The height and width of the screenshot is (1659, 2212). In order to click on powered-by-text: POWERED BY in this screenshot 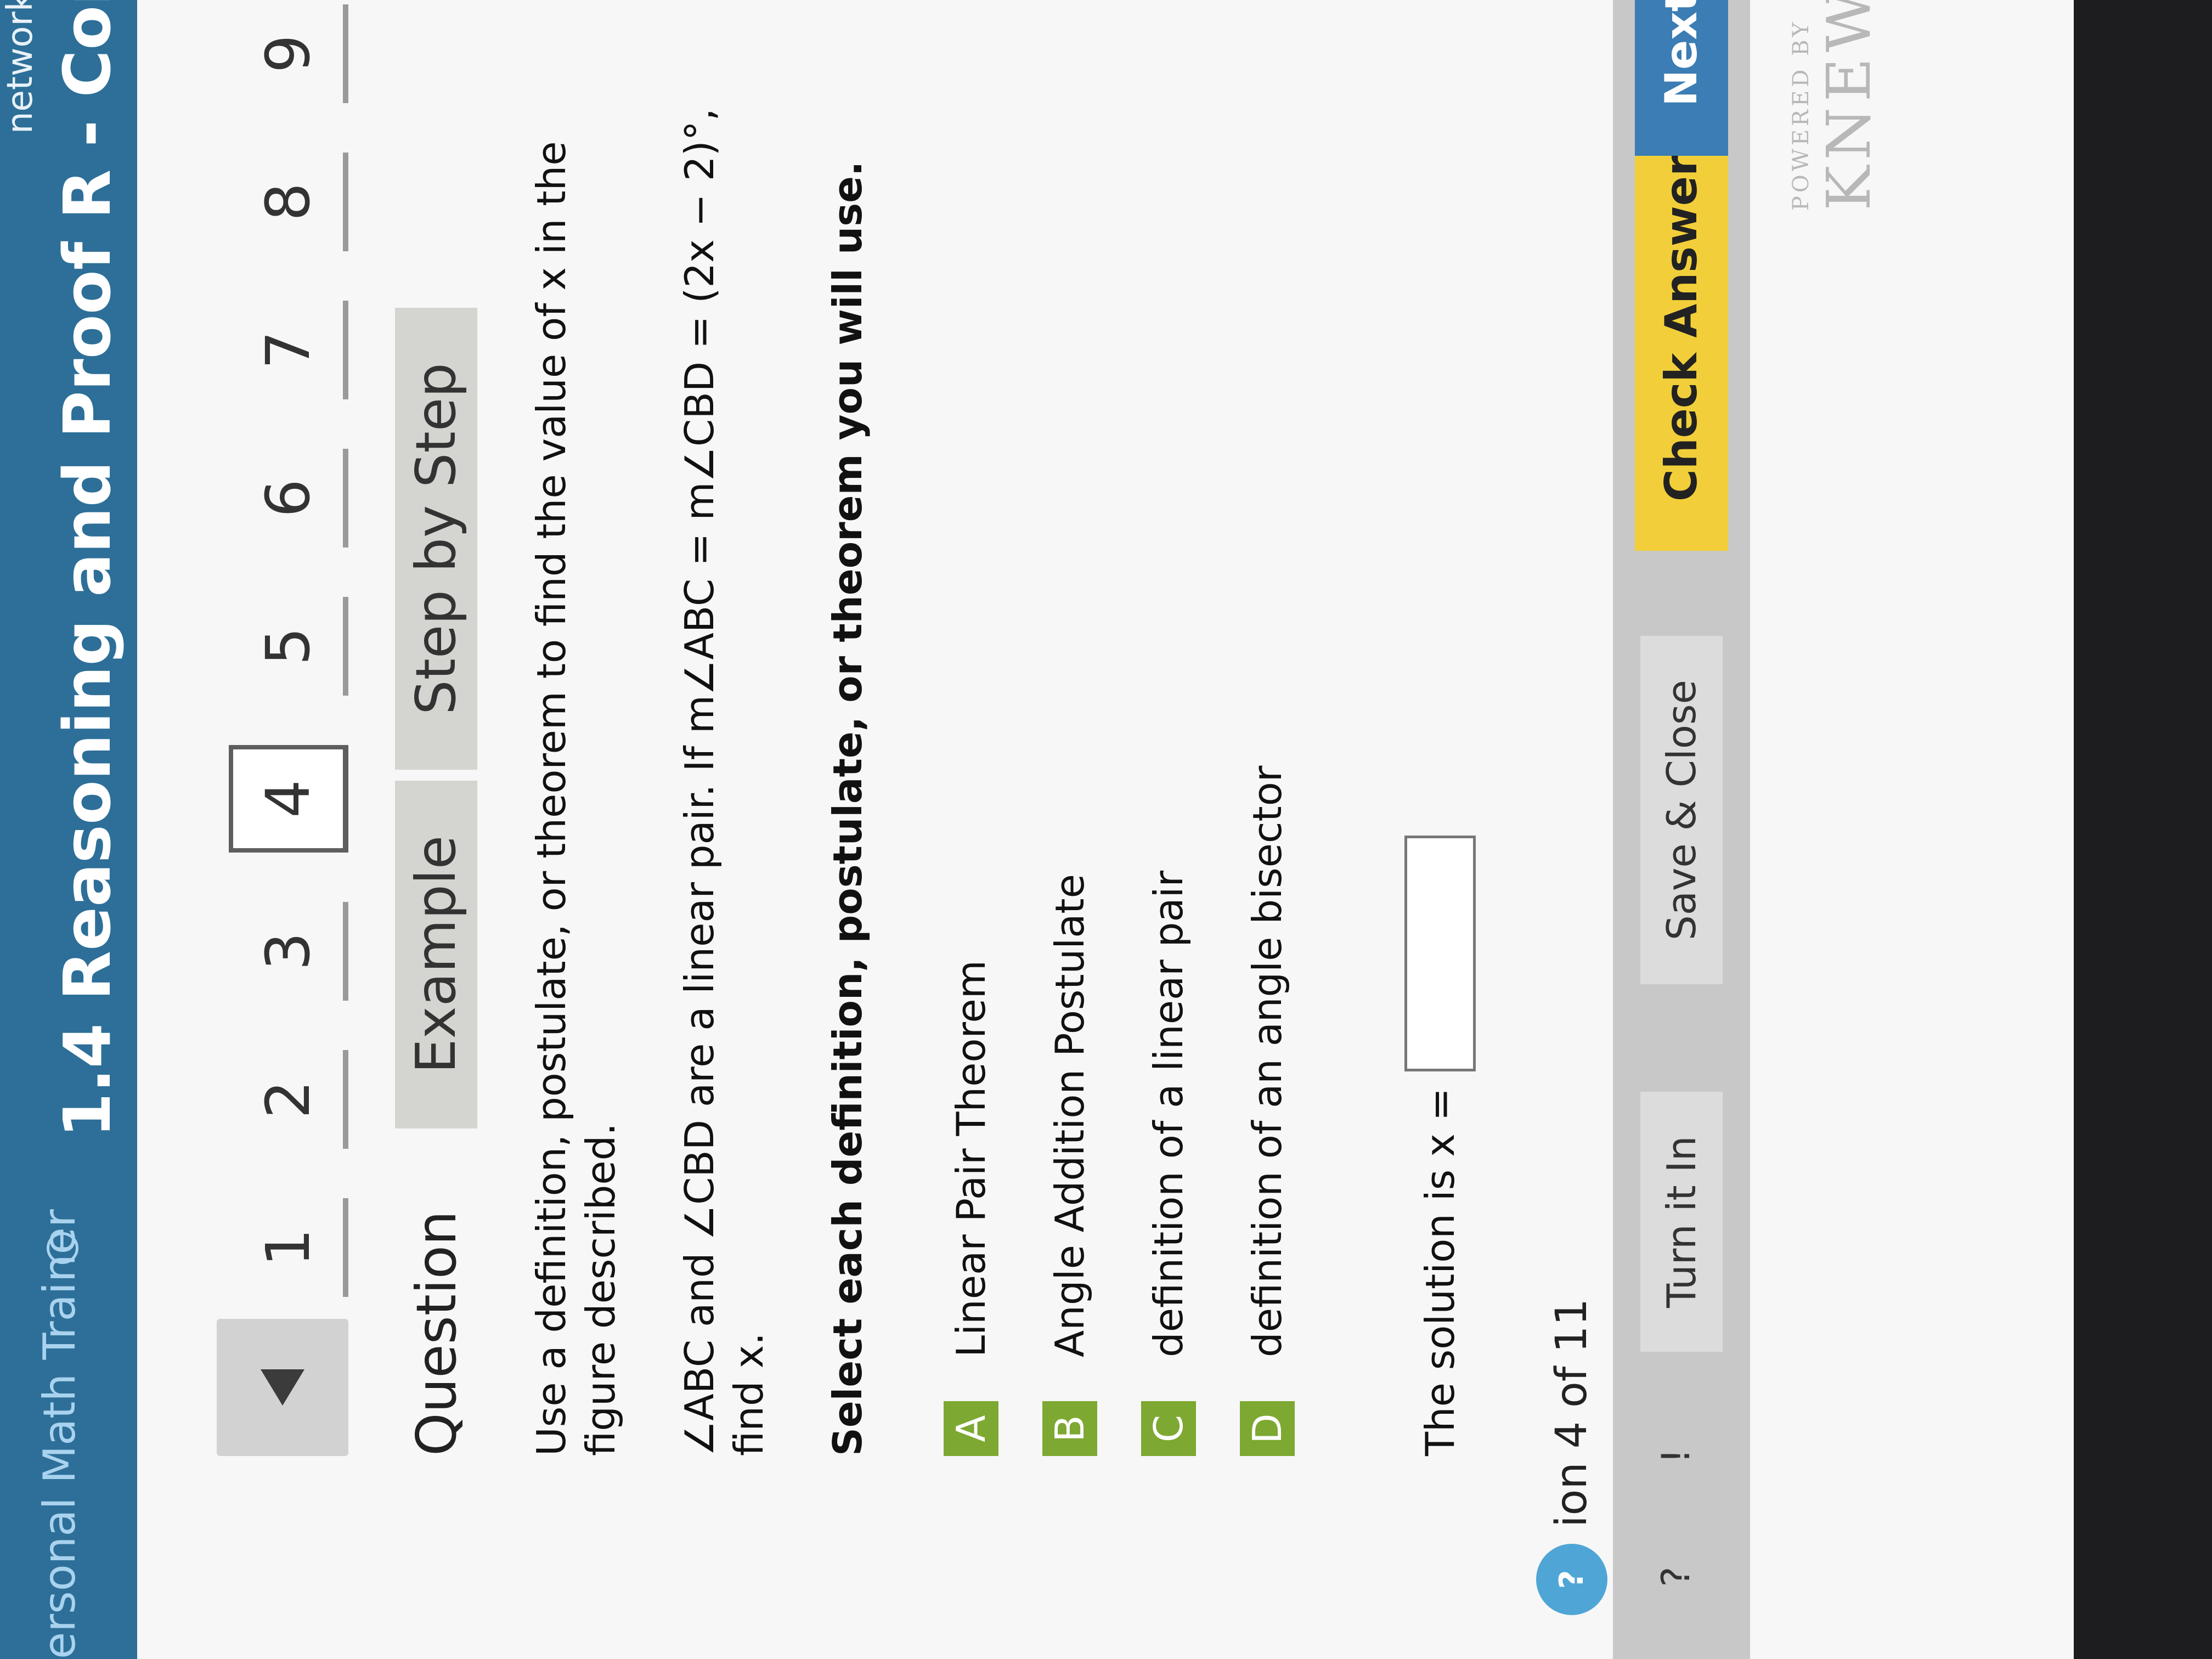, I will do `click(1801, 115)`.